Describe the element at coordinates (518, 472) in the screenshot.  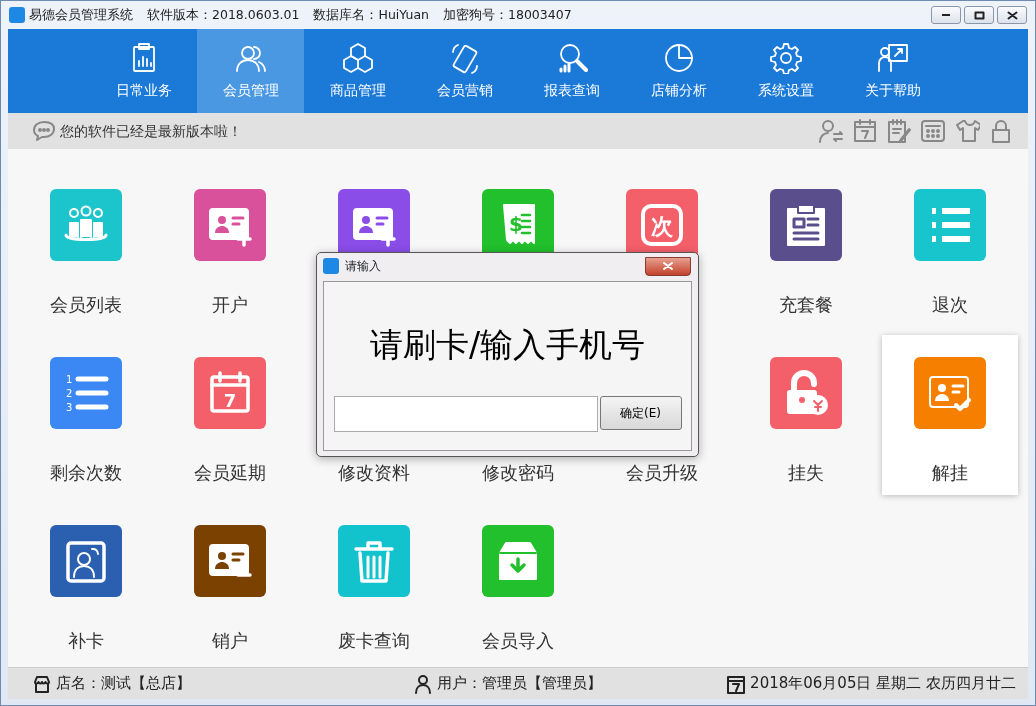
I see `tile-label: 修改密码` at that location.